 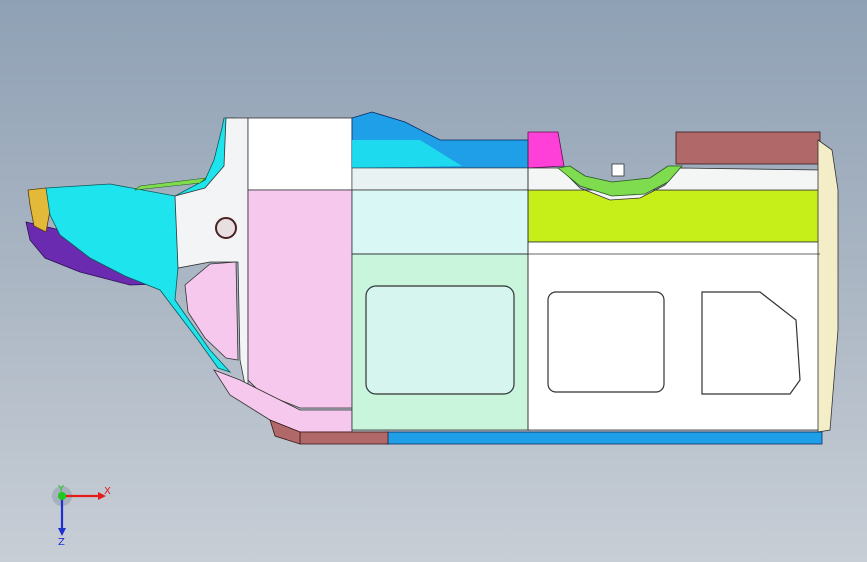 What do you see at coordinates (828, 286) in the screenshot?
I see `front-end-pillar` at bounding box center [828, 286].